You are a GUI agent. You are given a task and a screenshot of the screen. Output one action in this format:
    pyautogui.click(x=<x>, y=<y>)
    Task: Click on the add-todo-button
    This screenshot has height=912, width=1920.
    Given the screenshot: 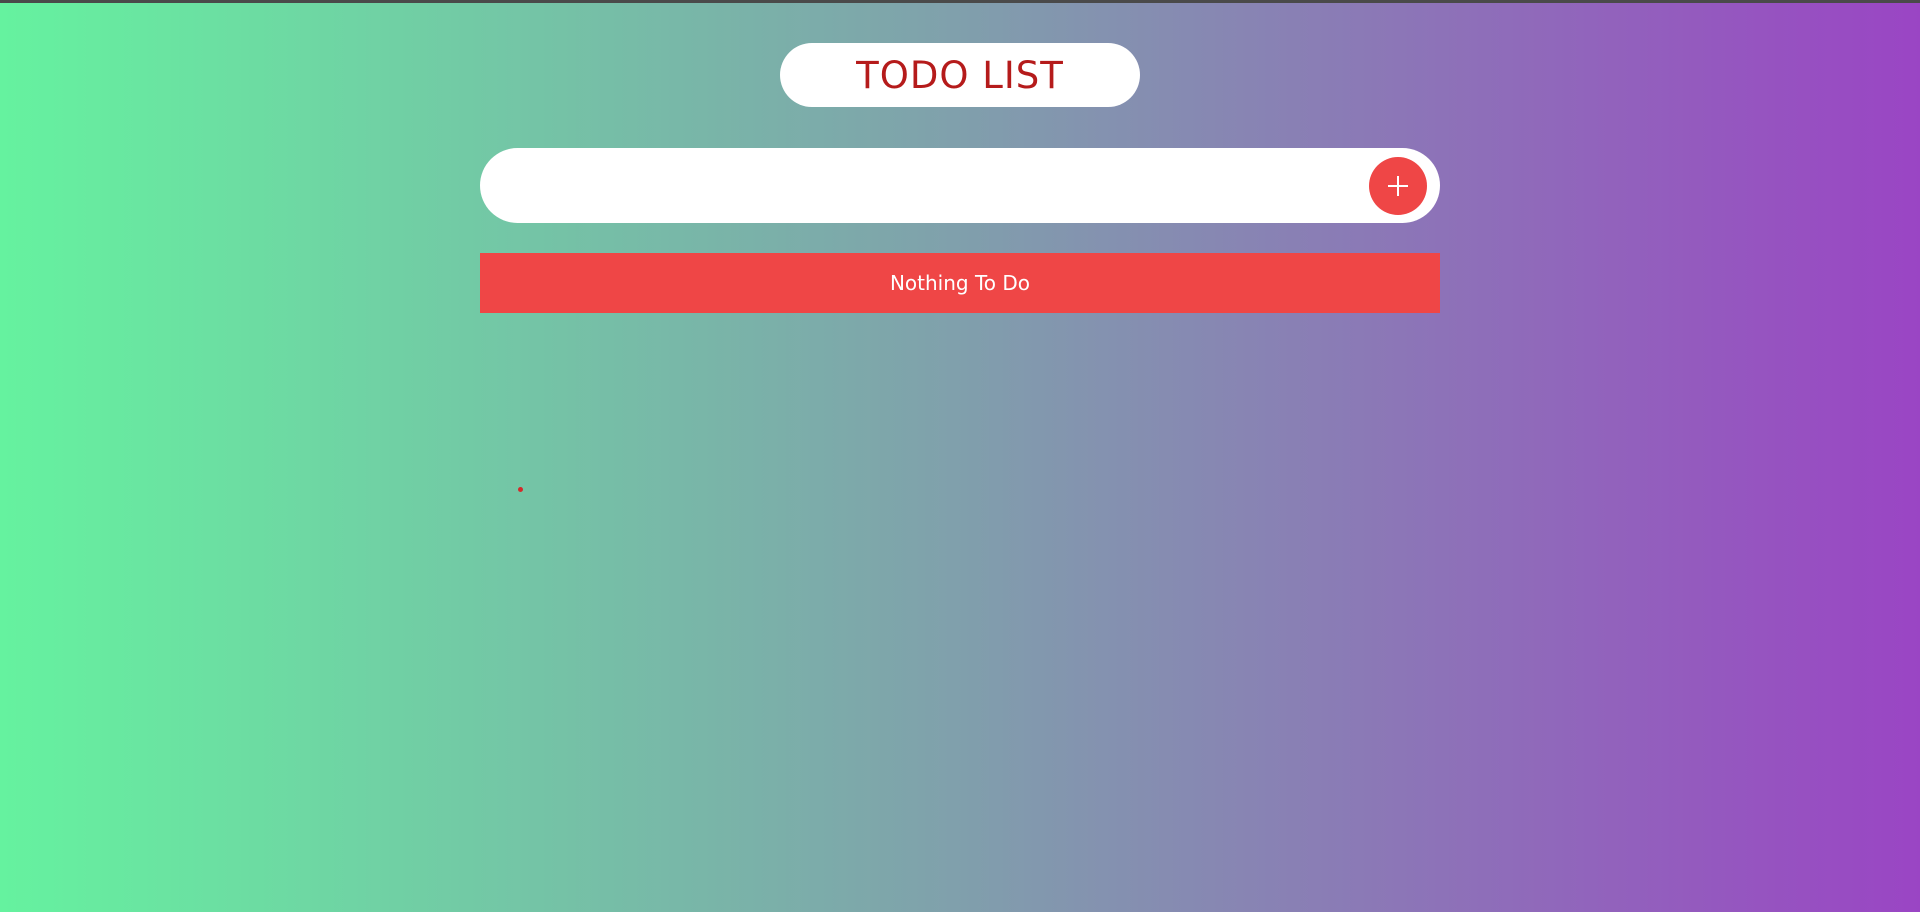 What is the action you would take?
    pyautogui.click(x=1398, y=186)
    